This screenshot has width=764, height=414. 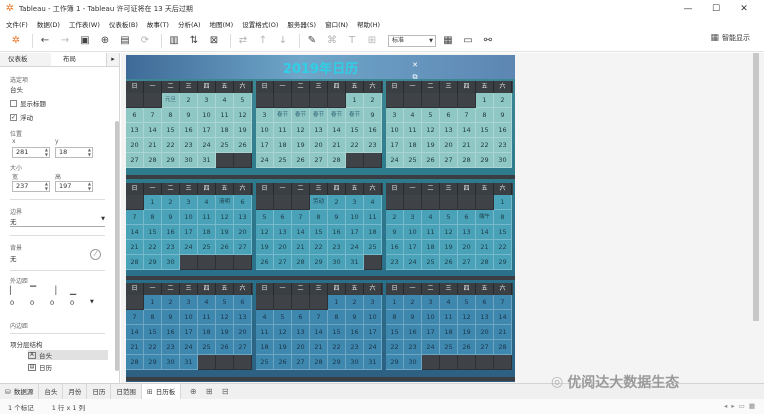 I want to click on day-cell: 24, so click(x=189, y=247).